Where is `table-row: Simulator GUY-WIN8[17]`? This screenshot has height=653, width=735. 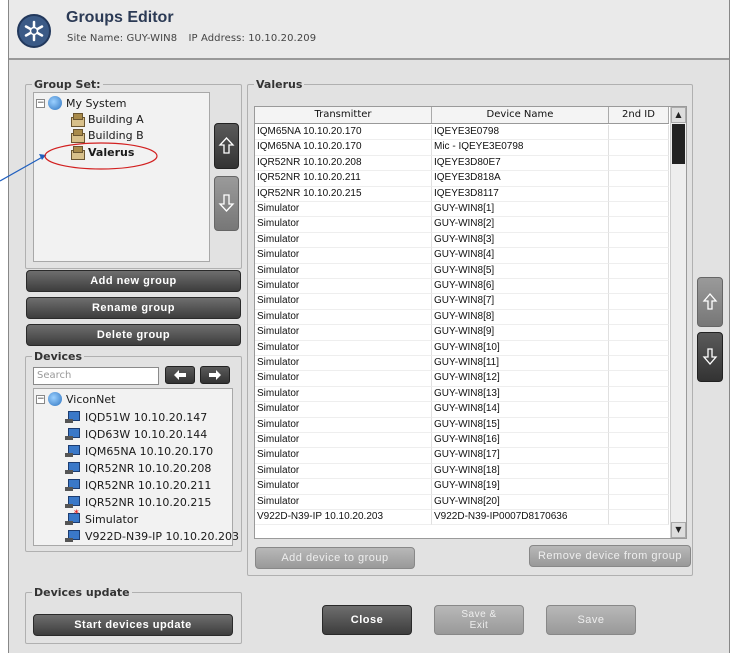
table-row: Simulator GUY-WIN8[17] is located at coordinates (462, 456).